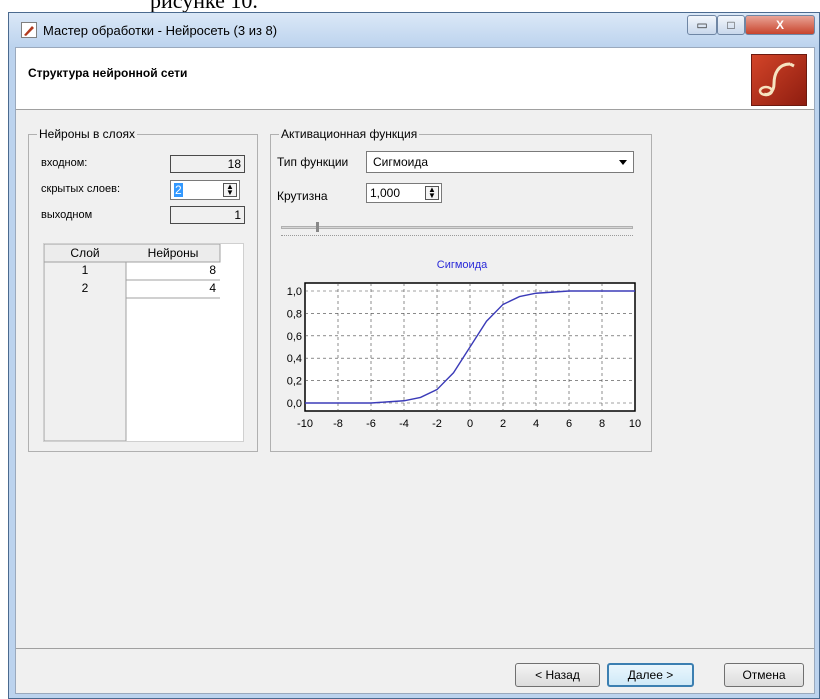 The height and width of the screenshot is (699, 820). I want to click on close-button: X, so click(780, 25).